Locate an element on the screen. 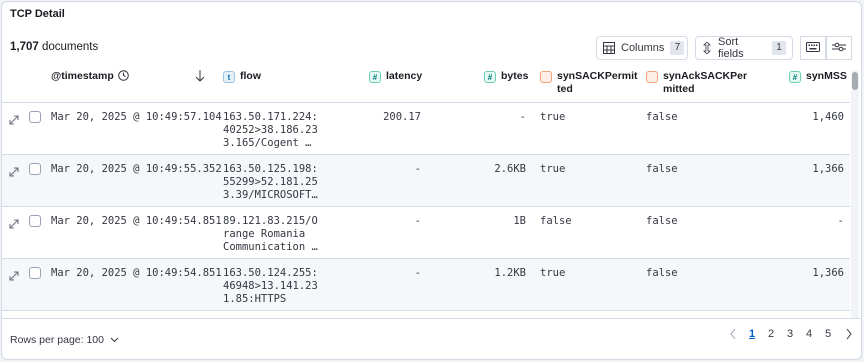 The height and width of the screenshot is (362, 864). display-settings-button is located at coordinates (839, 48).